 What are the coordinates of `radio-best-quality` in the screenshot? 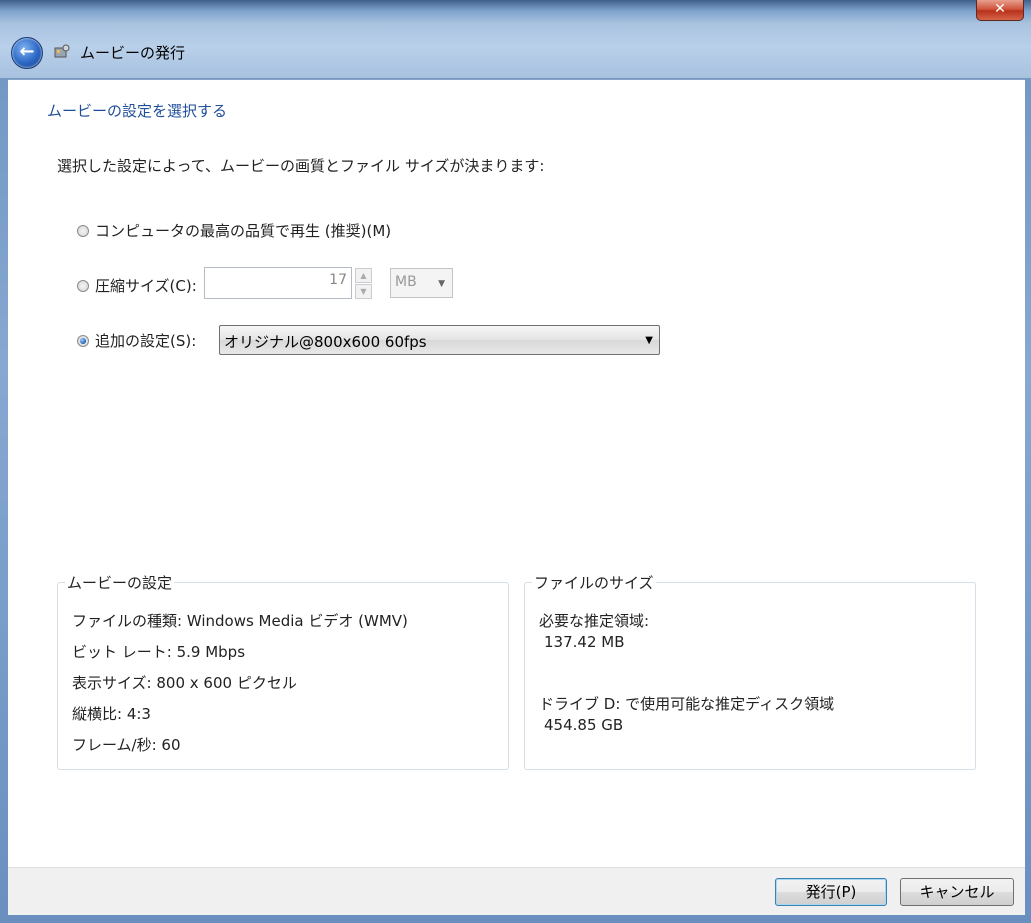 It's located at (83, 230).